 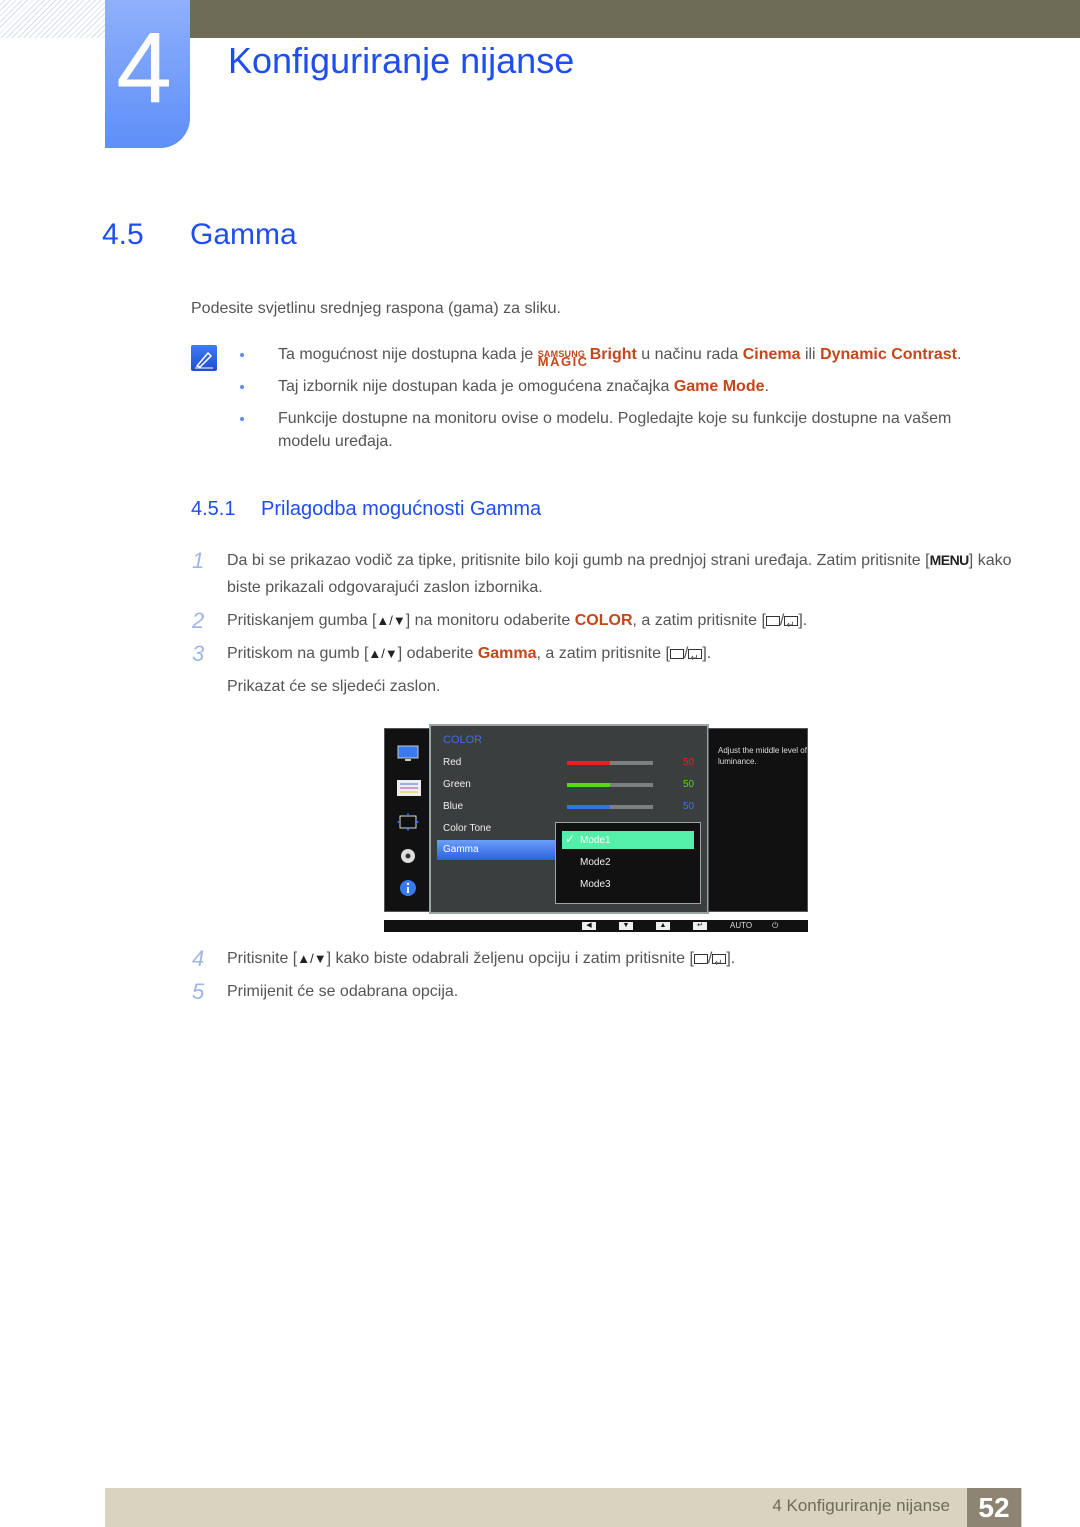 I want to click on osd-help-panel: Adjust the middle level of luminance., so click(x=758, y=820).